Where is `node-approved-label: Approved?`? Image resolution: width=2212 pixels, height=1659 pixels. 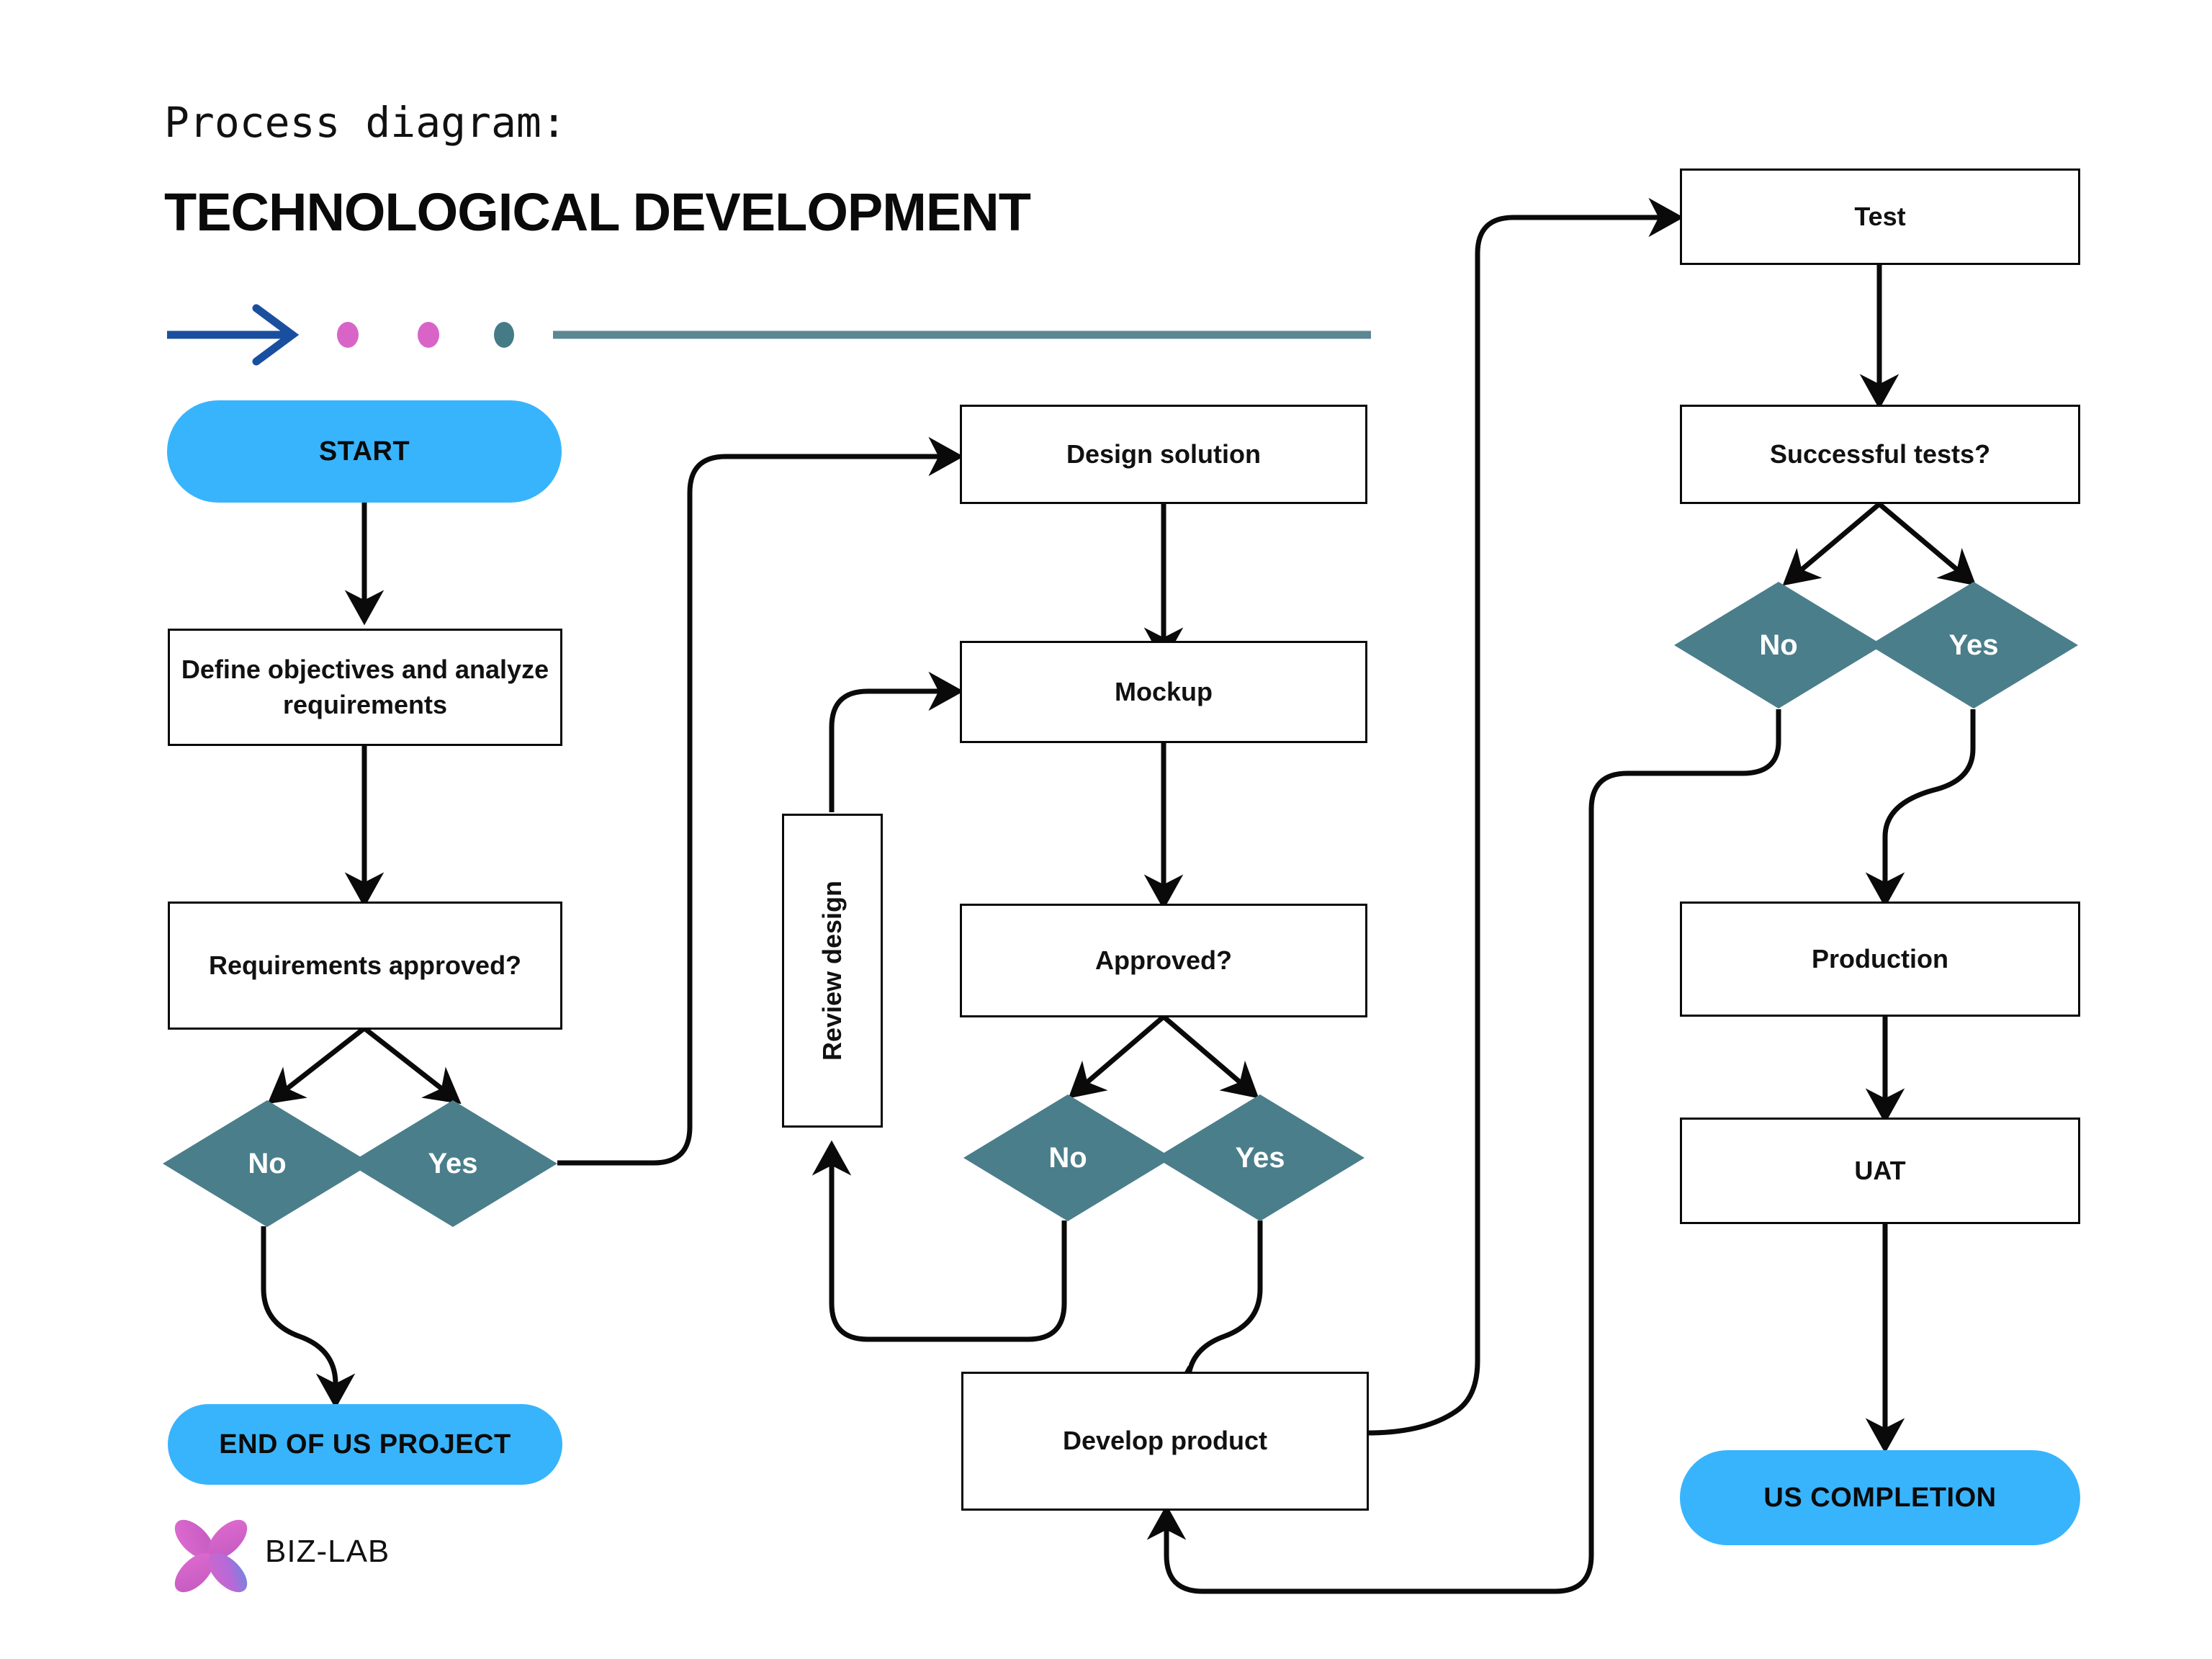
node-approved-label: Approved? is located at coordinates (1163, 960).